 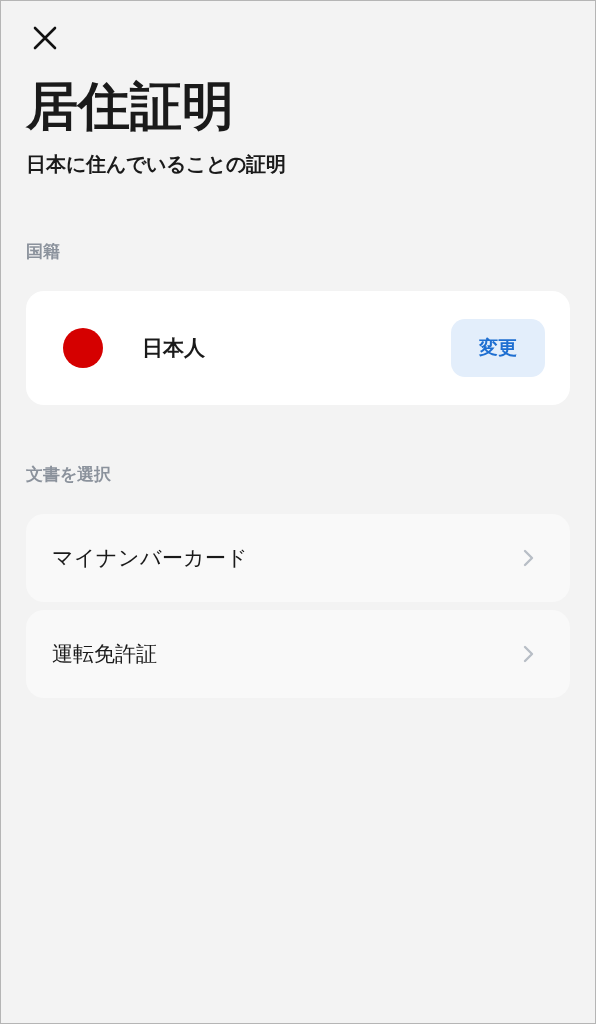 What do you see at coordinates (298, 558) in the screenshot?
I see `document-option: マイナンバーカード` at bounding box center [298, 558].